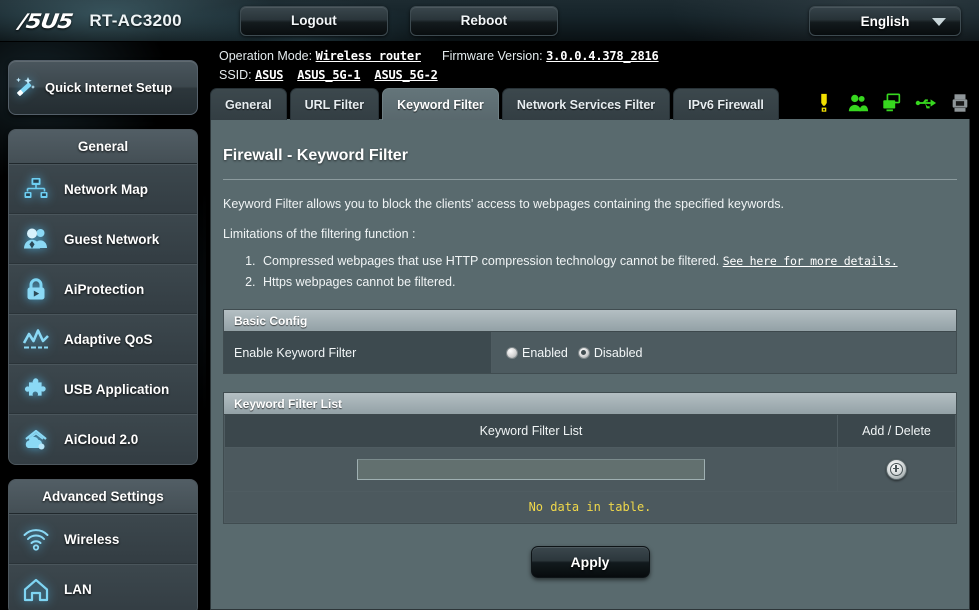  I want to click on limitation-item: Https webpages cannot be filtered., so click(614, 282).